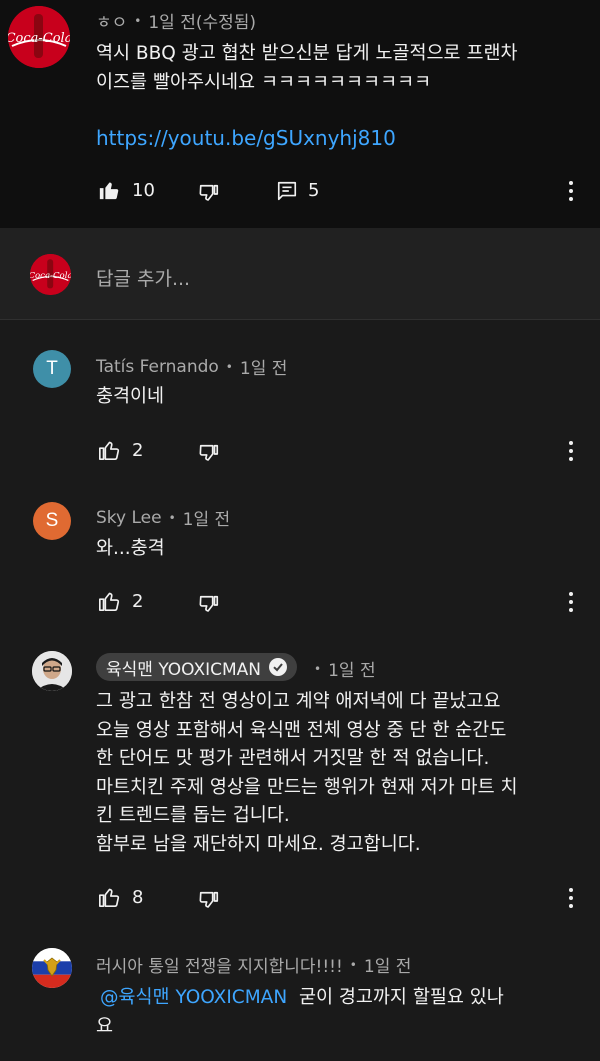 The image size is (600, 1061). Describe the element at coordinates (401, 997) in the screenshot. I see `reply-text-rest: 굳이 경고까지 할필요 있나` at that location.